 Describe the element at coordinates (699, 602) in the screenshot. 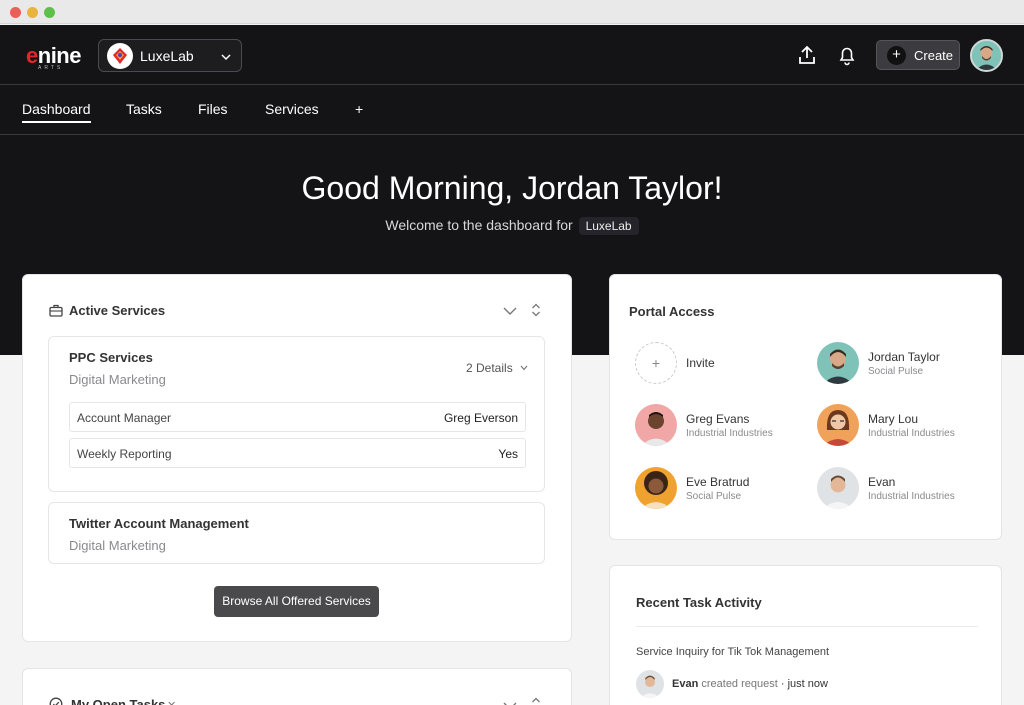

I see `recent-activity-title: Recent Task Activity` at that location.